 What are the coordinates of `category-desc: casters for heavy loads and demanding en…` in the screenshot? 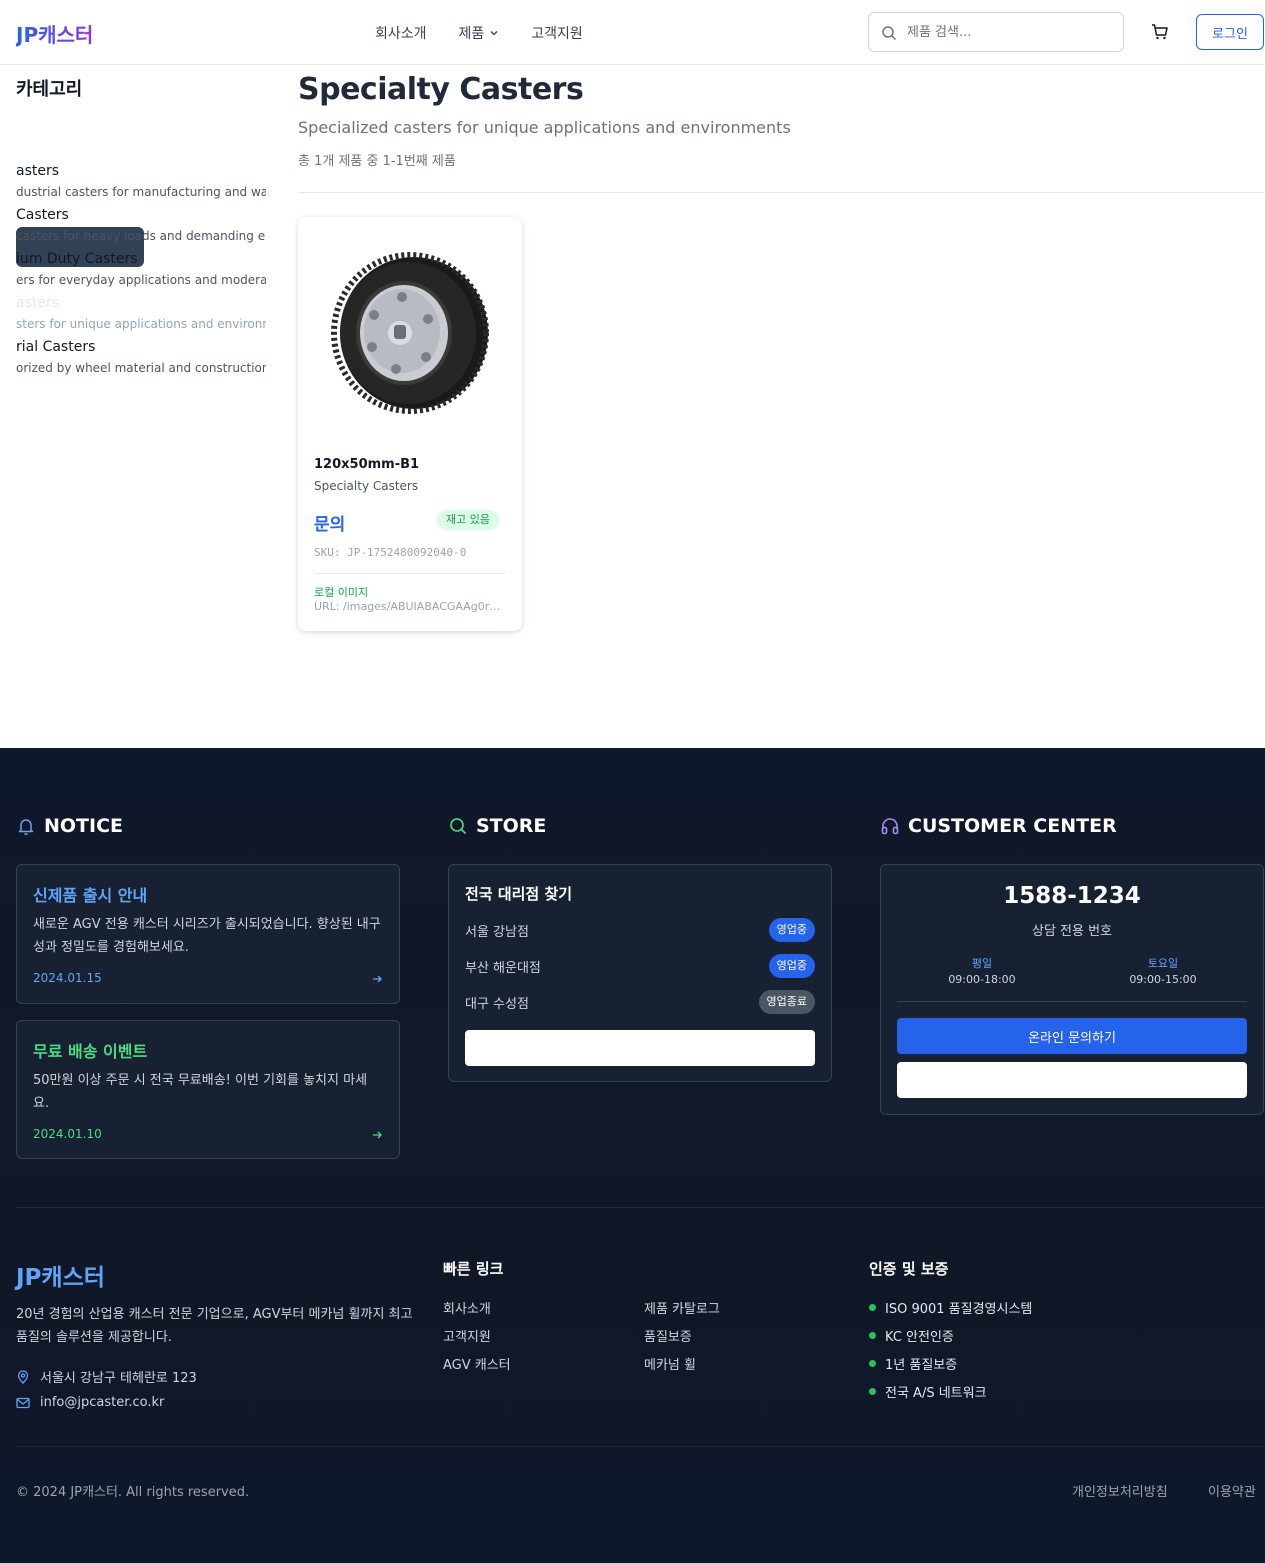 It's located at (141, 236).